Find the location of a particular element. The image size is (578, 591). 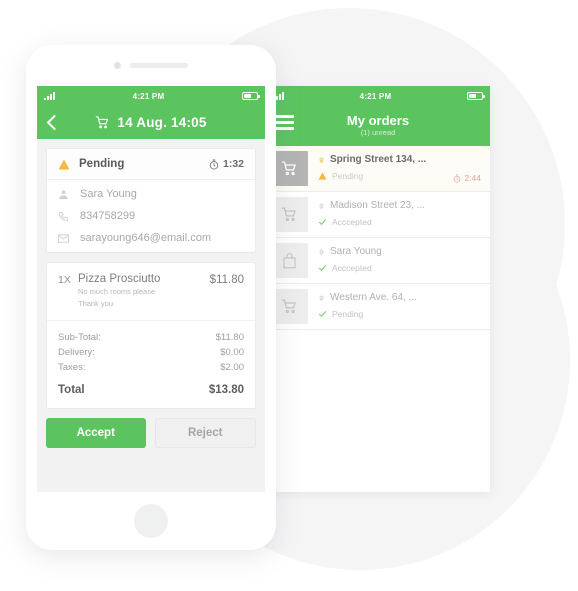

phone-top-bezel is located at coordinates (151, 65).